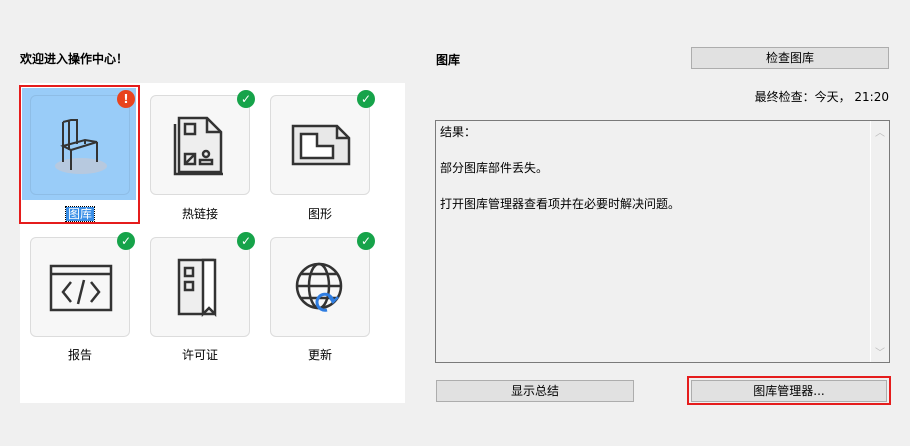  Describe the element at coordinates (319, 355) in the screenshot. I see `tile-label-update: 更新` at that location.